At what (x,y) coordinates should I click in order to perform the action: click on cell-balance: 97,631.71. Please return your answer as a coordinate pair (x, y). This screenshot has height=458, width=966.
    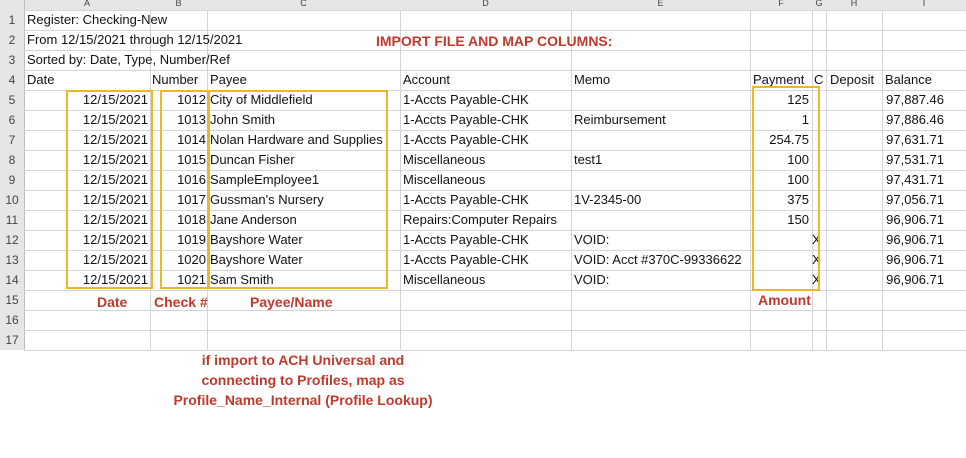
    Looking at the image, I should click on (913, 140).